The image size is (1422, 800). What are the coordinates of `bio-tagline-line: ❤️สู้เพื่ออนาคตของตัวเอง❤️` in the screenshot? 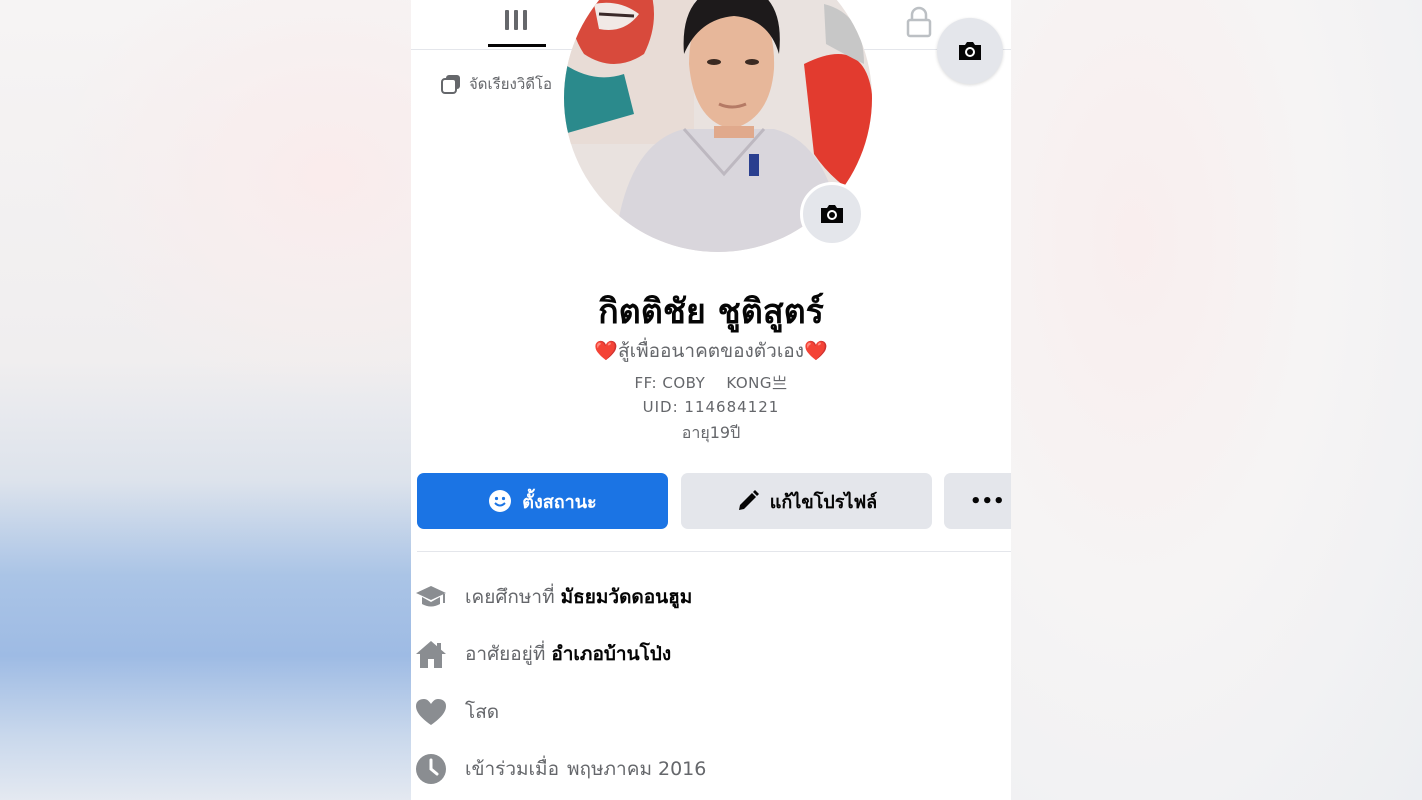 It's located at (711, 351).